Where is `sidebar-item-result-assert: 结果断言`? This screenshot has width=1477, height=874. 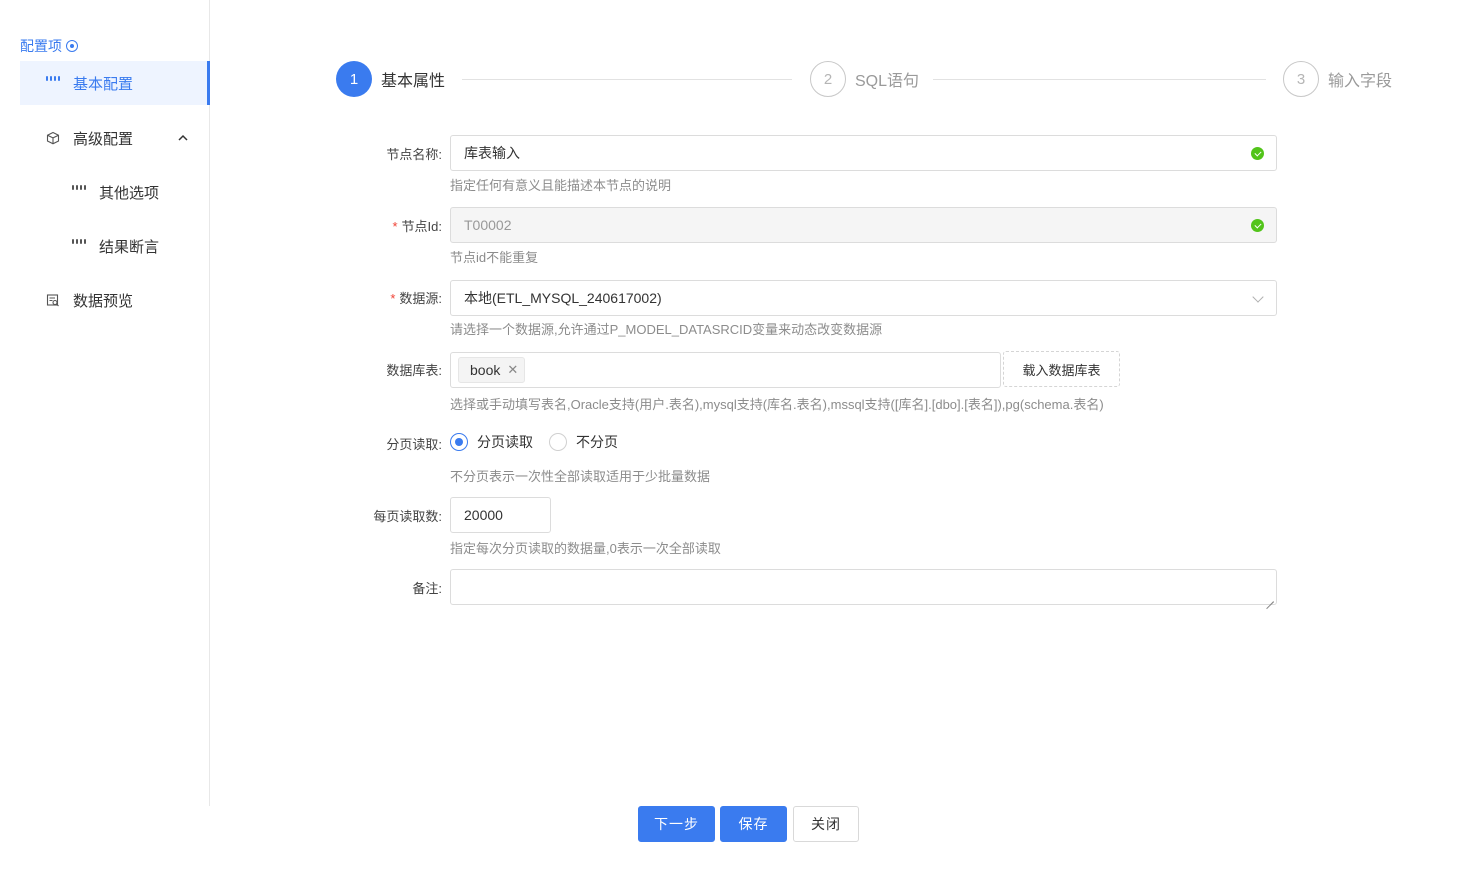 sidebar-item-result-assert: 结果断言 is located at coordinates (115, 246).